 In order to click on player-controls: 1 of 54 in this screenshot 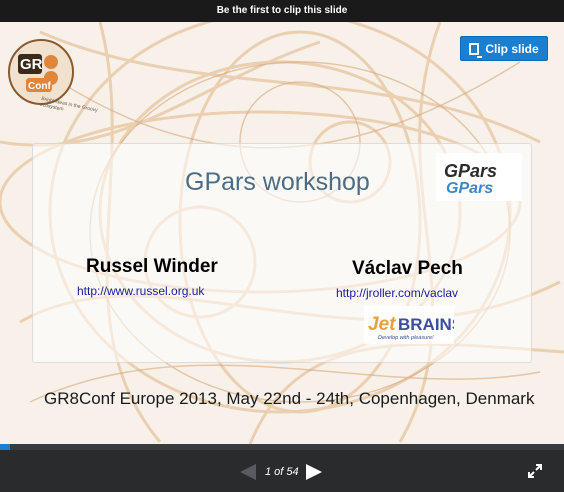, I will do `click(282, 471)`.